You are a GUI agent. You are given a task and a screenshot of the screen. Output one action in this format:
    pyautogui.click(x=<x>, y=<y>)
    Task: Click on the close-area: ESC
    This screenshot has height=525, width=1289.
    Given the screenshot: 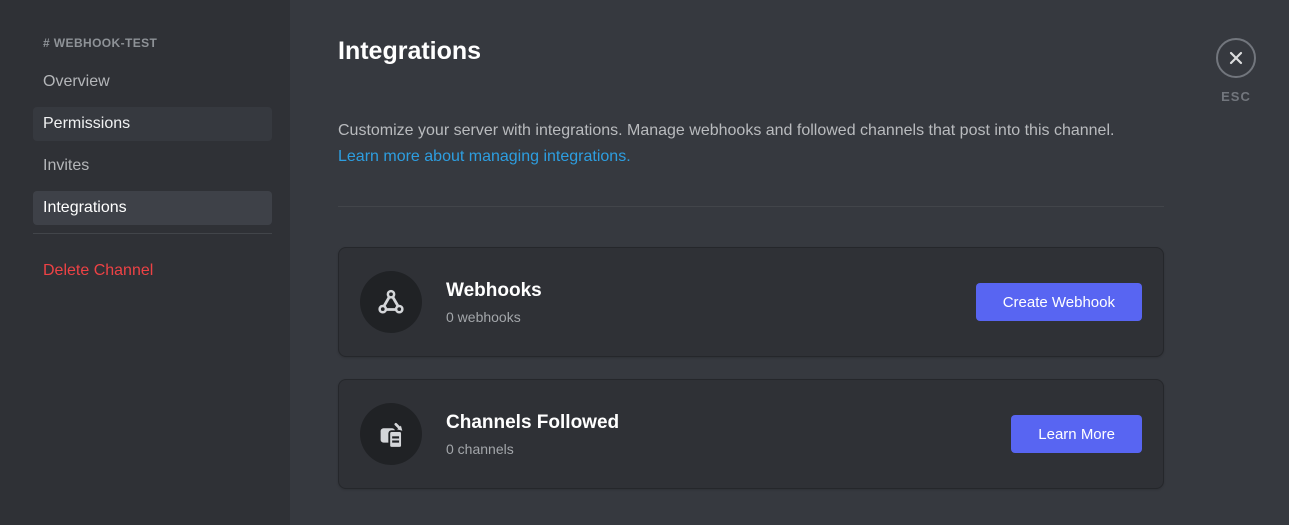 What is the action you would take?
    pyautogui.click(x=1236, y=71)
    